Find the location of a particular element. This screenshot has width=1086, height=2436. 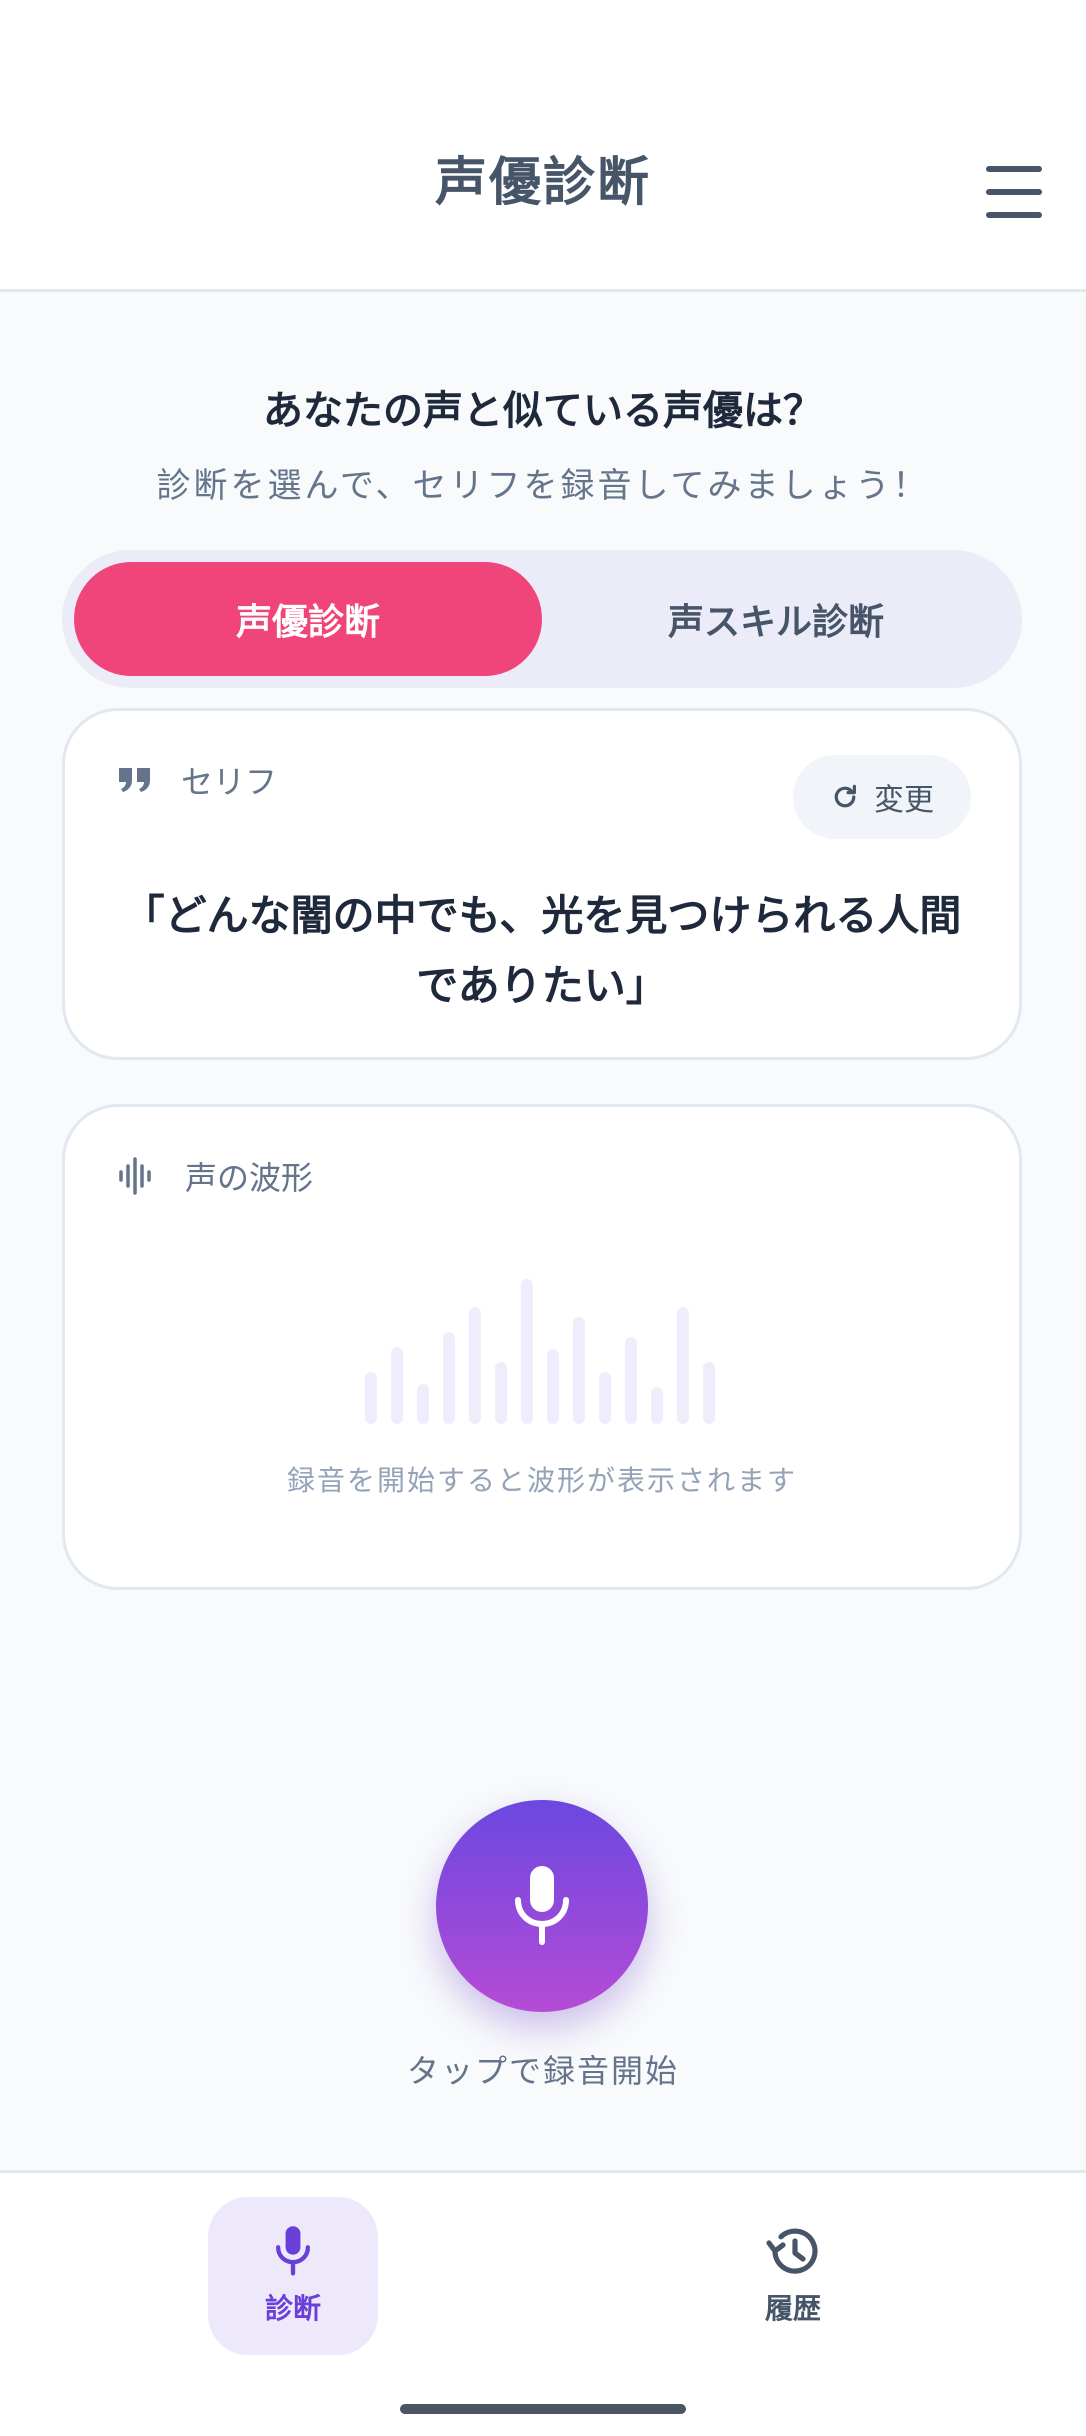

line-card-label: セリフ is located at coordinates (229, 782).